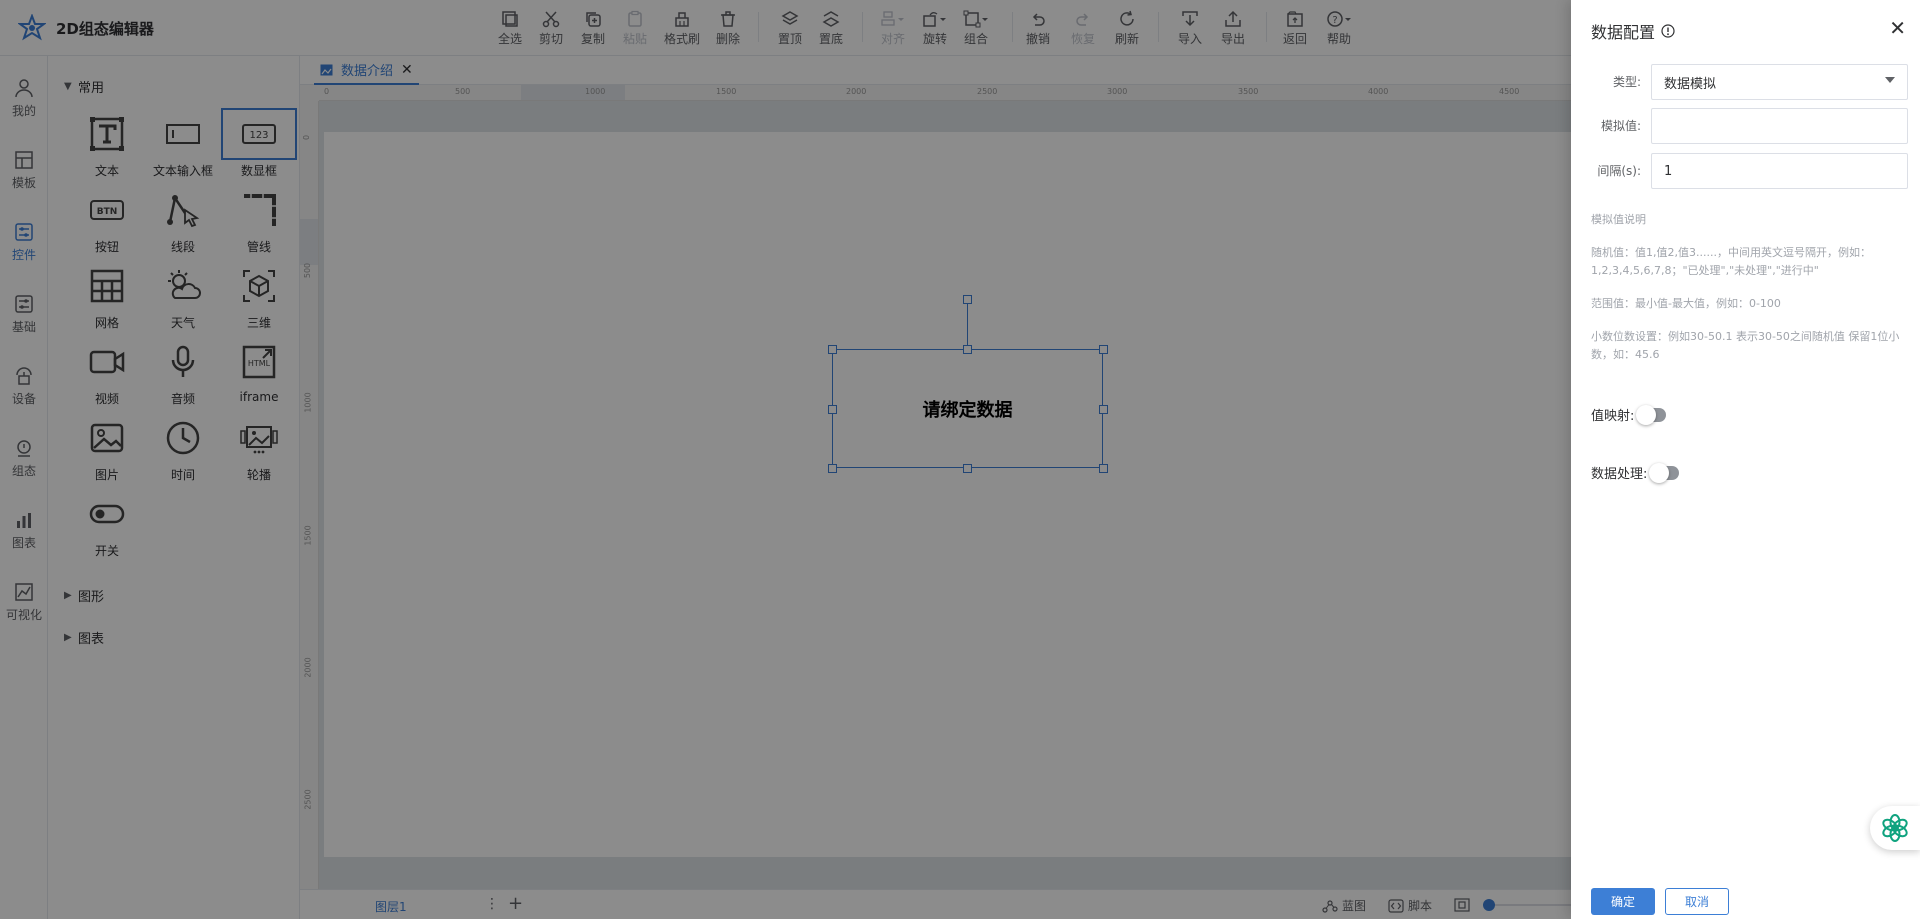  What do you see at coordinates (1651, 414) in the screenshot?
I see `value-map-switch` at bounding box center [1651, 414].